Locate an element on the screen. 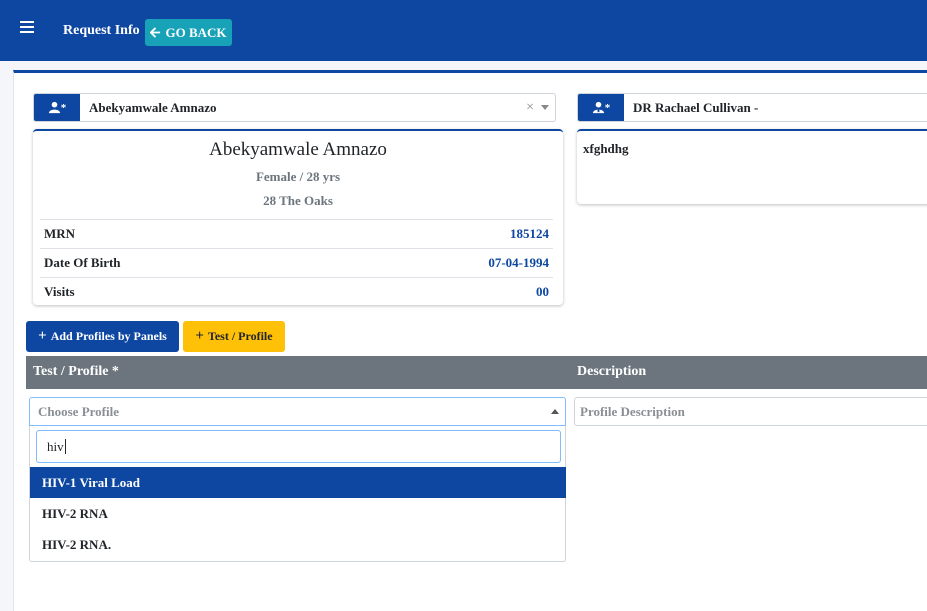 The image size is (927, 611). table-header: Test / Profile * Description is located at coordinates (476, 372).